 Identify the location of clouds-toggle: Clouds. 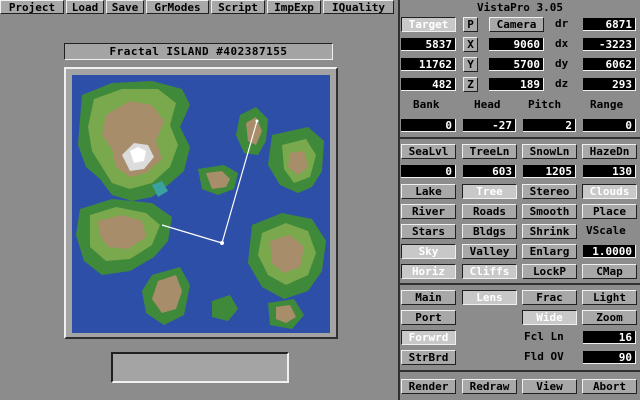
(609, 191).